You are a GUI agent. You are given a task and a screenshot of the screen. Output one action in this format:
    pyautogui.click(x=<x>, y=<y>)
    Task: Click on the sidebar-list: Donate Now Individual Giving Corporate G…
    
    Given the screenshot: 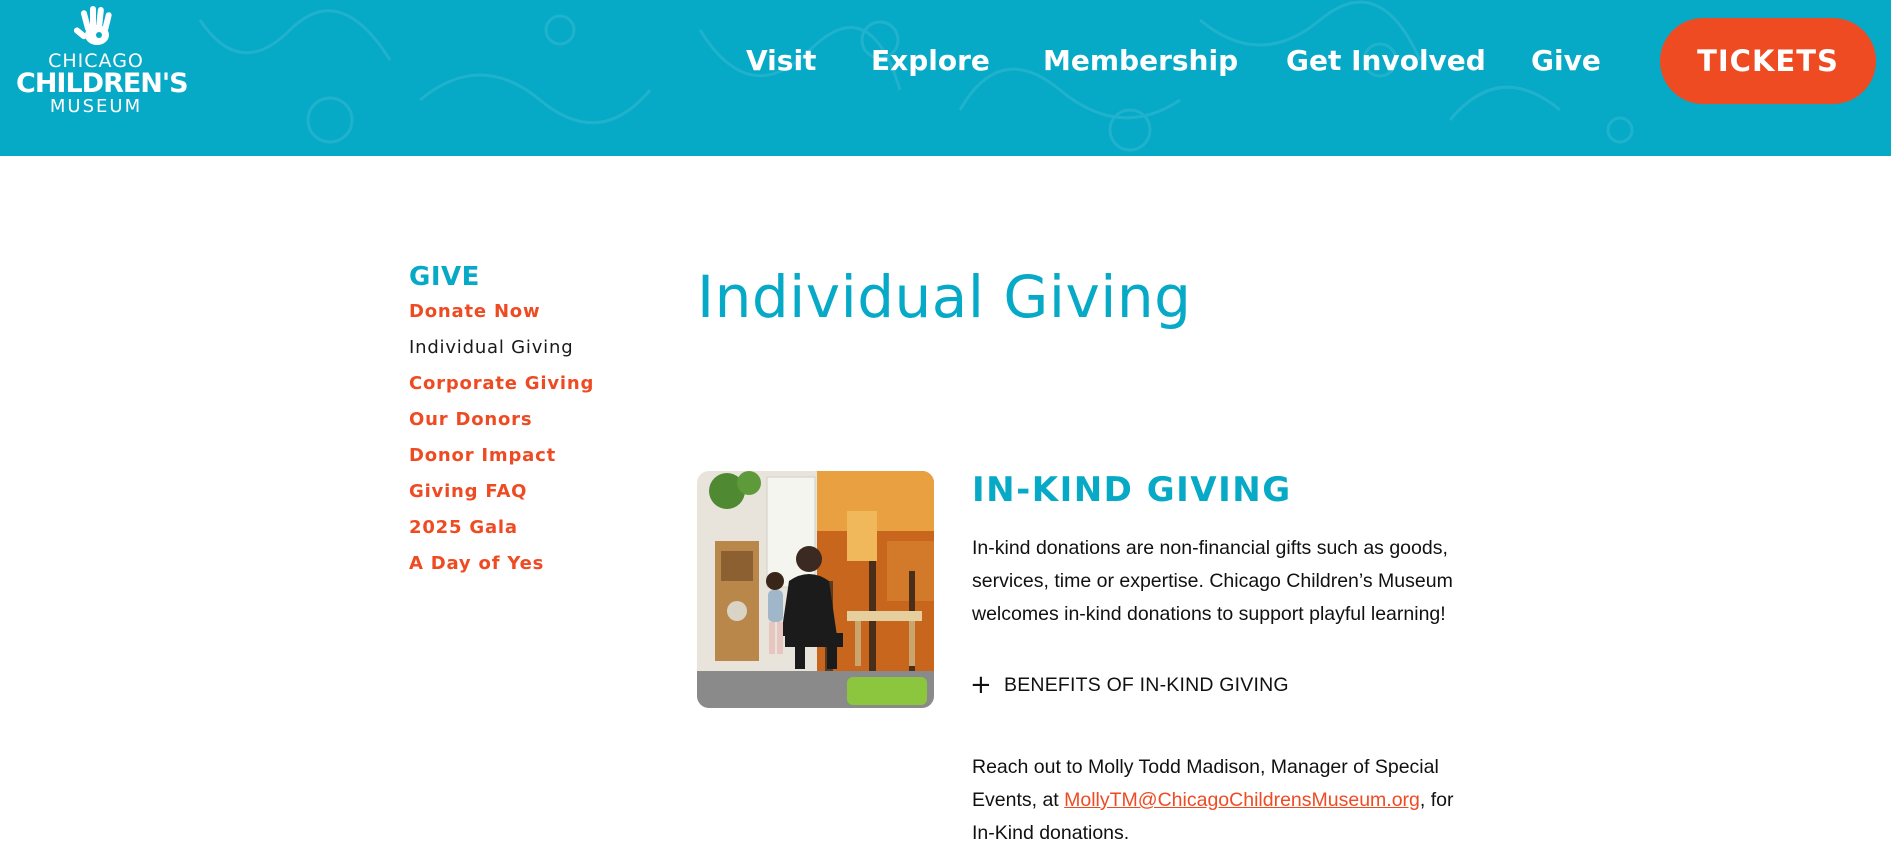 What is the action you would take?
    pyautogui.click(x=529, y=444)
    